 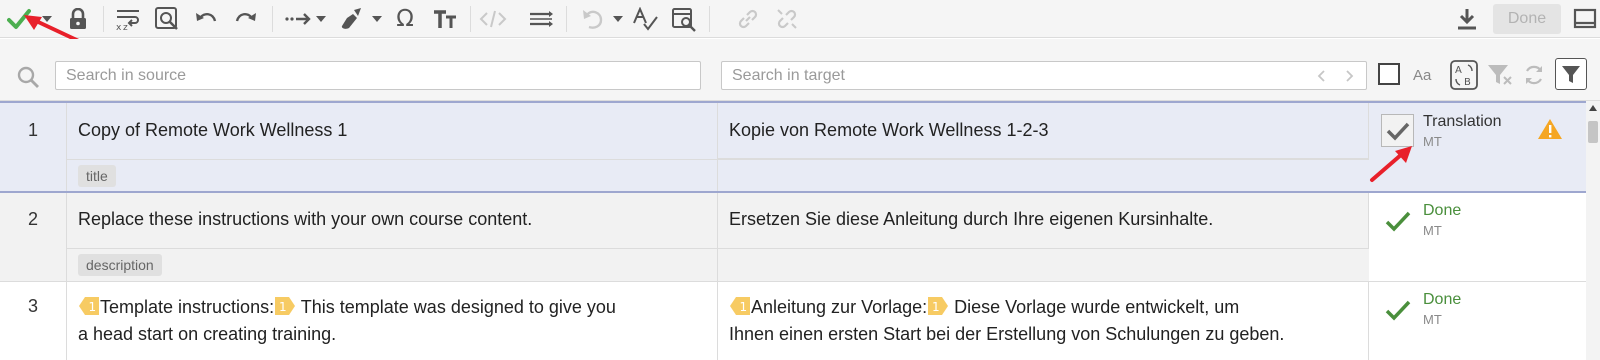 What do you see at coordinates (28, 77) in the screenshot?
I see `search-icon` at bounding box center [28, 77].